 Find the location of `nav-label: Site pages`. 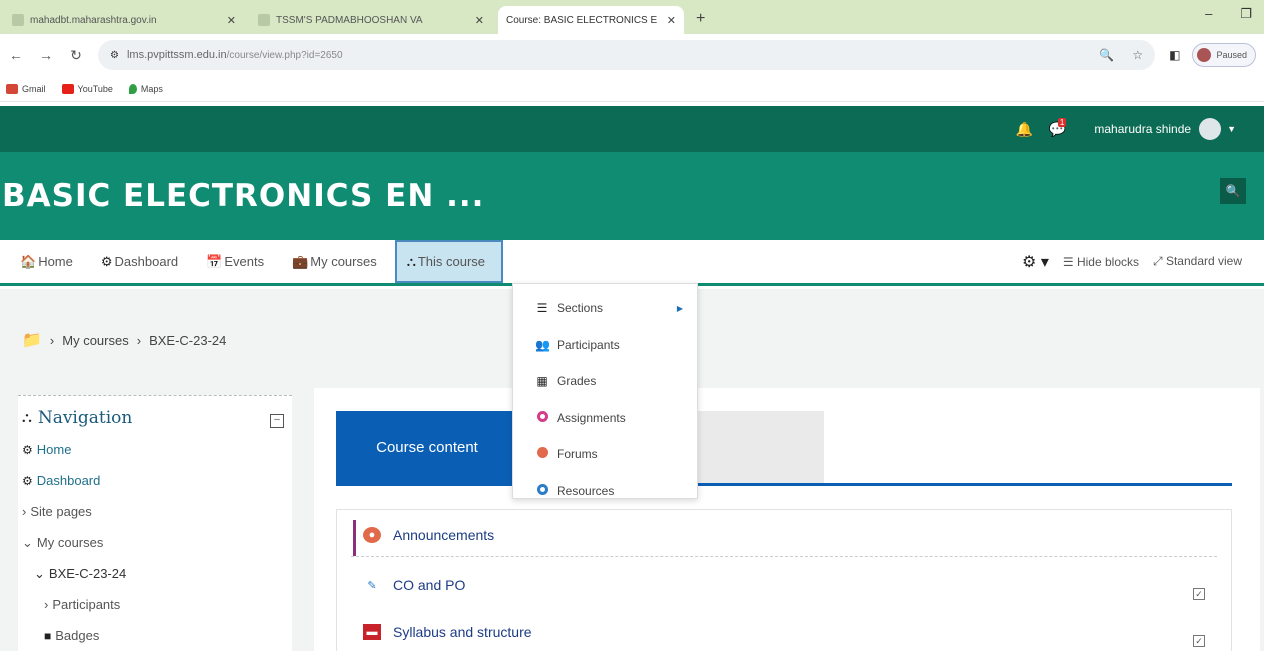

nav-label: Site pages is located at coordinates (61, 511).